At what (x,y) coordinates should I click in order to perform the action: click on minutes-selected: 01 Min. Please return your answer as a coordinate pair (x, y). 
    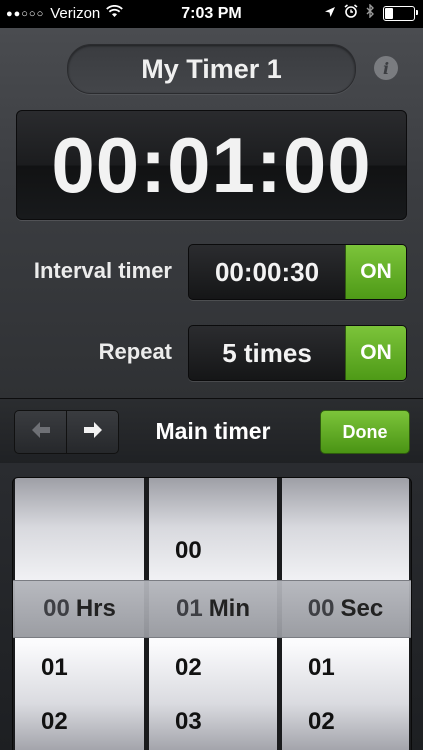
    Looking at the image, I should click on (213, 609).